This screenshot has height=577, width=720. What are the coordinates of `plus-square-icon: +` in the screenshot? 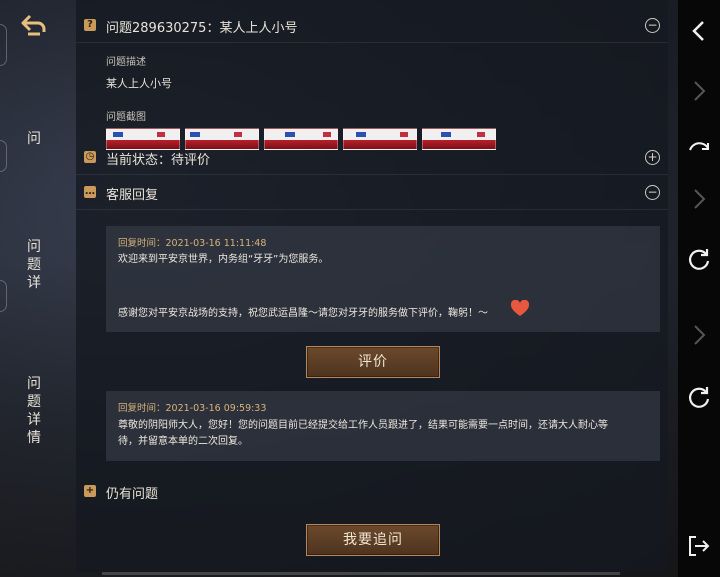 It's located at (90, 491).